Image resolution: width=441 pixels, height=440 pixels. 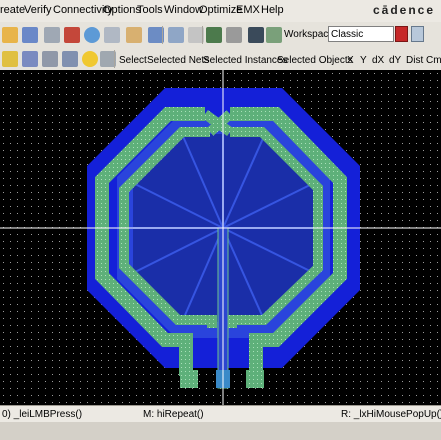 What do you see at coordinates (256, 35) in the screenshot?
I see `probe-icon` at bounding box center [256, 35].